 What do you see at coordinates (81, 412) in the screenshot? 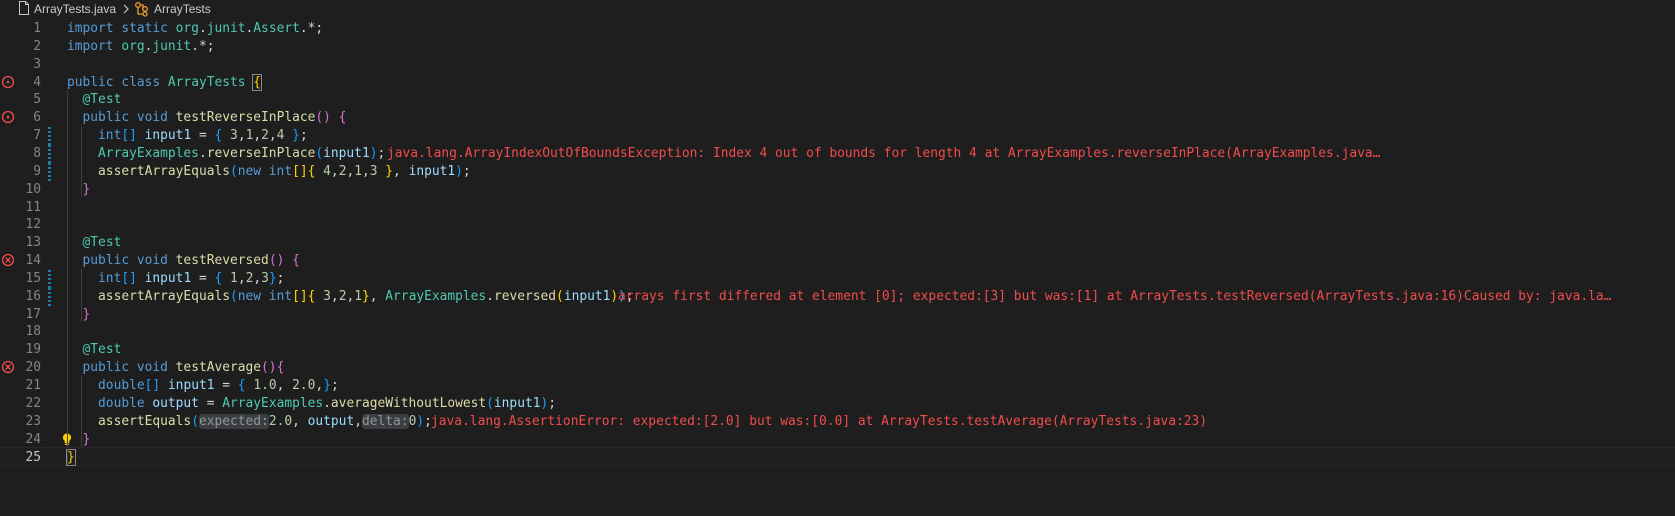
I see `indent-guide` at bounding box center [81, 412].